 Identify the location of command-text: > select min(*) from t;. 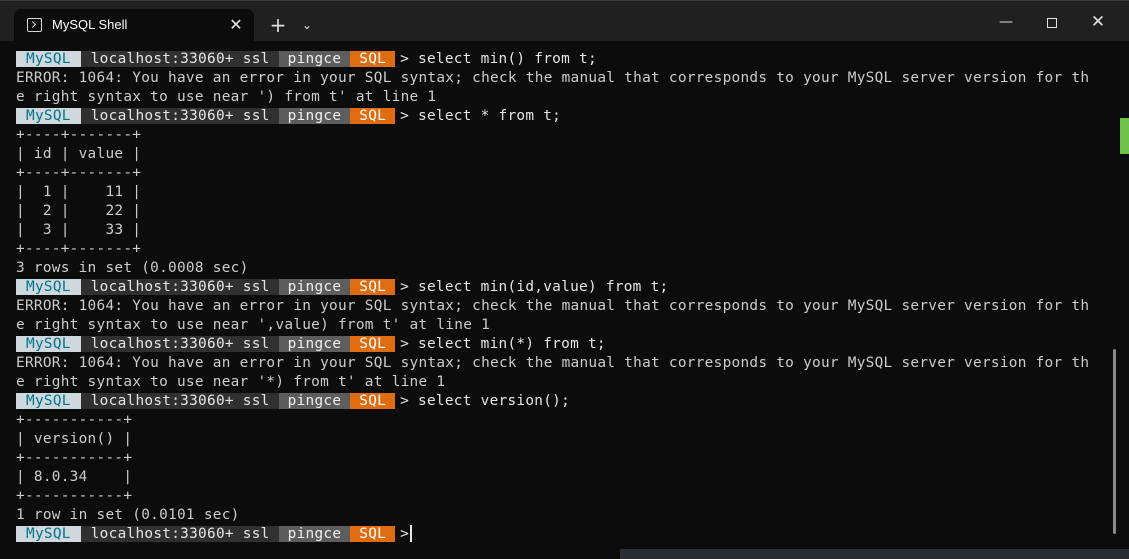
(503, 344).